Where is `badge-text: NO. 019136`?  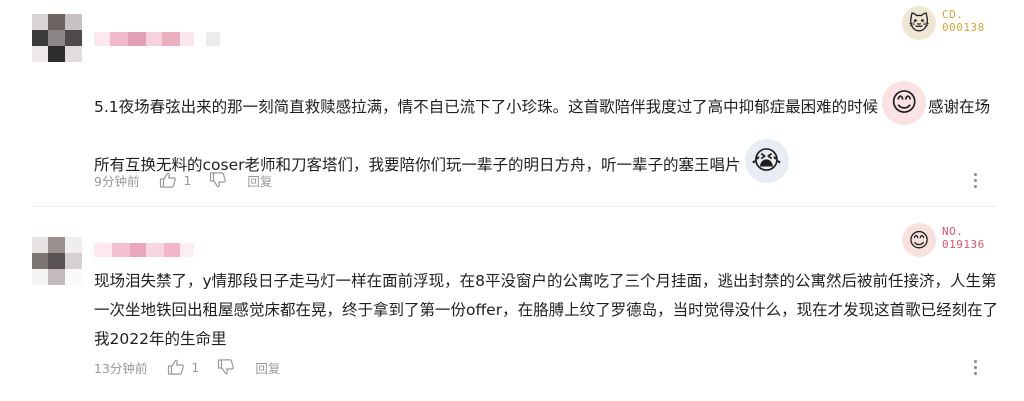
badge-text: NO. 019136 is located at coordinates (963, 238).